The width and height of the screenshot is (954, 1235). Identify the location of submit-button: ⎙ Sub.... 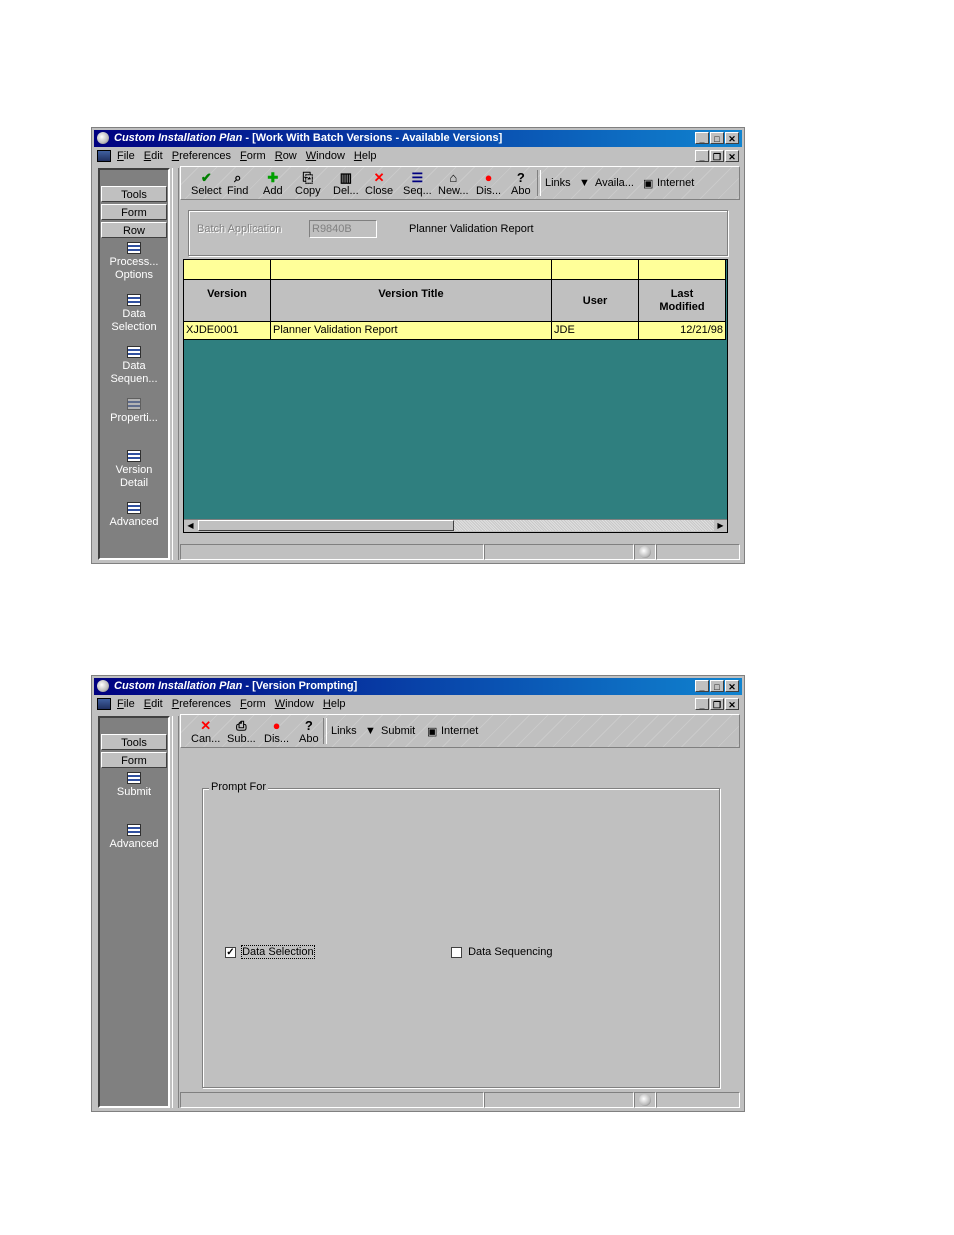
(241, 731).